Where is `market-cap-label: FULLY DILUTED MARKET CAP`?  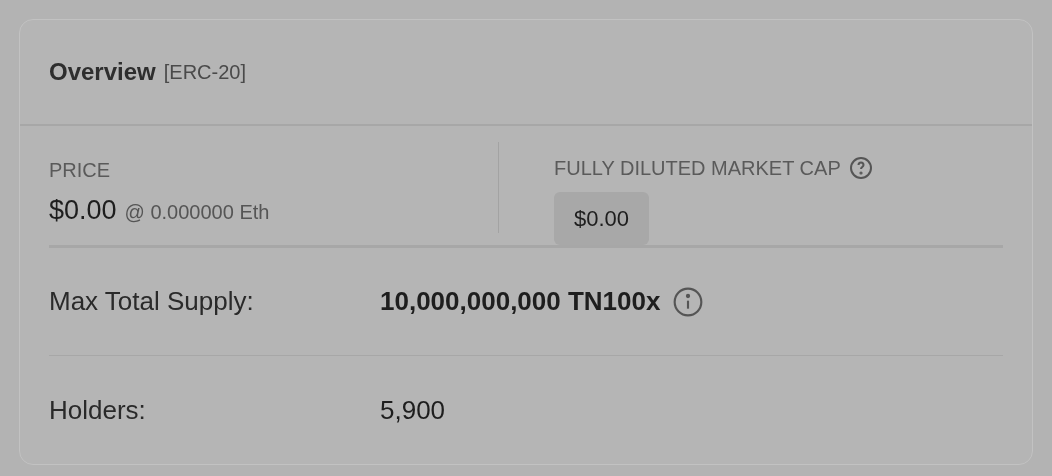 market-cap-label: FULLY DILUTED MARKET CAP is located at coordinates (697, 168).